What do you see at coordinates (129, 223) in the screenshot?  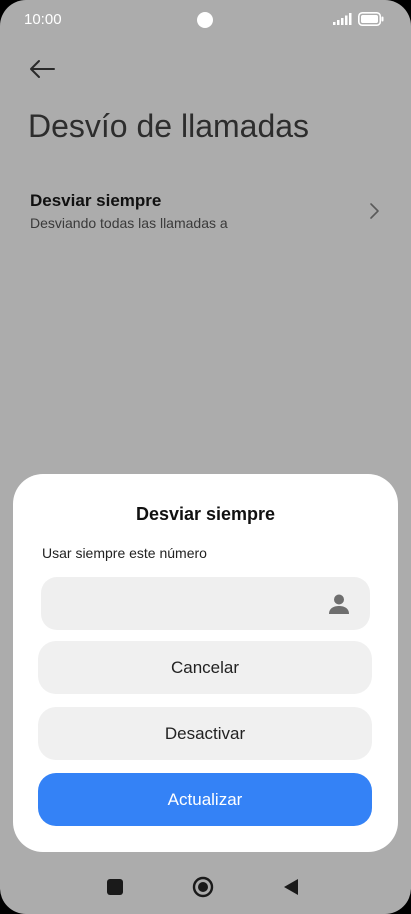 I see `setting-item-subtitle: Desviando todas las llamadas a` at bounding box center [129, 223].